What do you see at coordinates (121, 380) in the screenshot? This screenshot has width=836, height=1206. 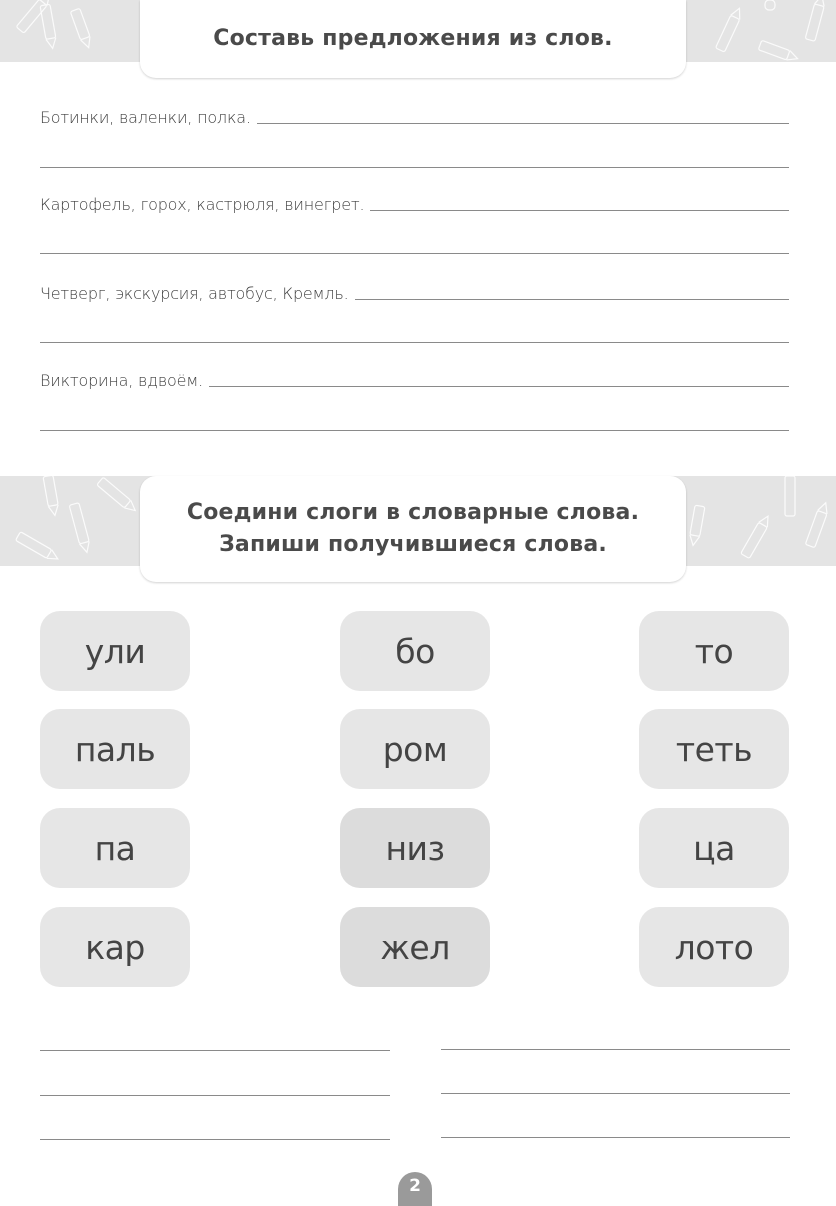 I see `sentence-prompt: Викторина, вдвоём.` at bounding box center [121, 380].